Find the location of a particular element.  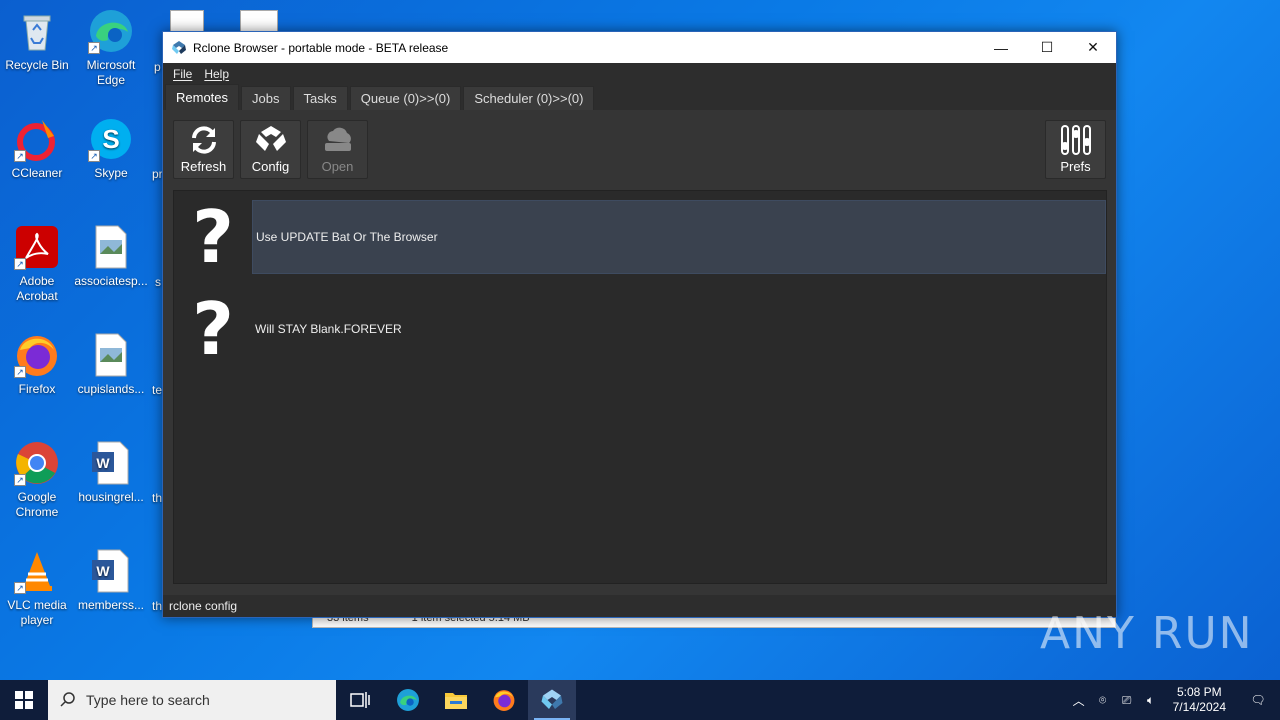

desktop-icon-label: Skype is located at coordinates (111, 173).